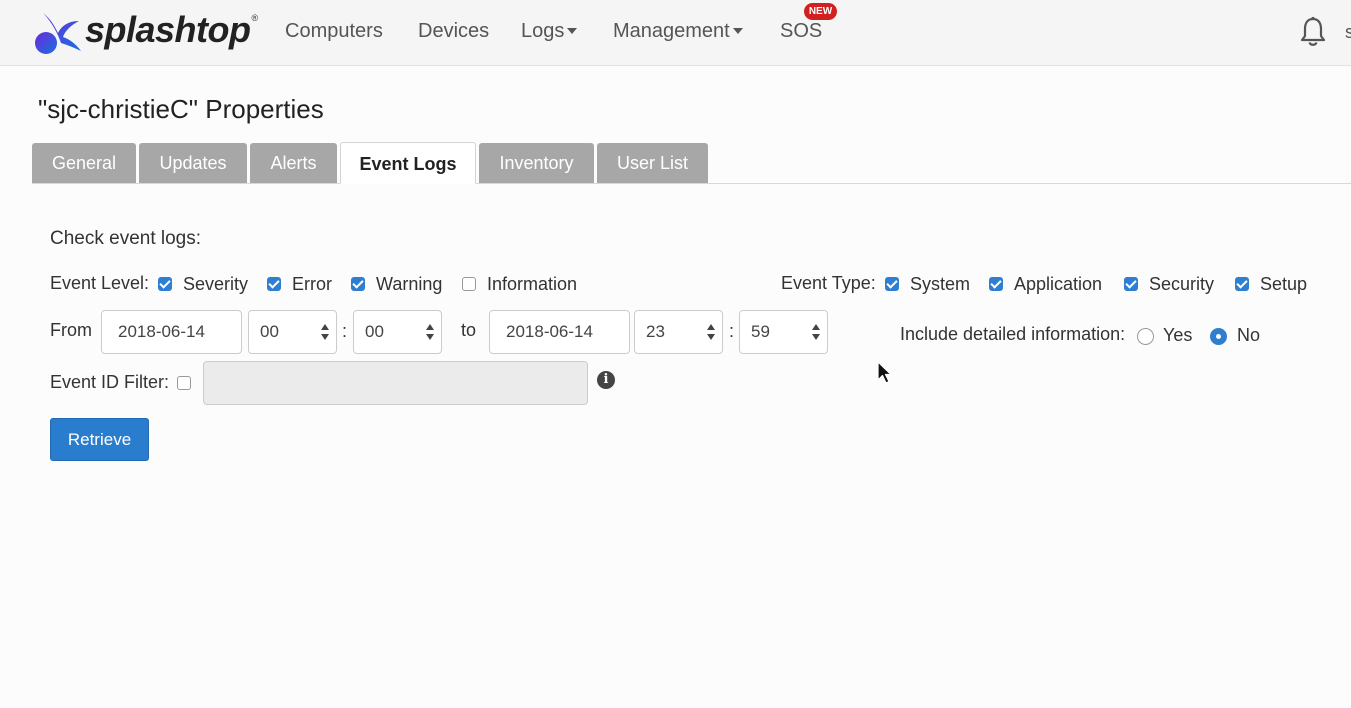 This screenshot has height=708, width=1351. Describe the element at coordinates (100, 283) in the screenshot. I see `event-level-label: Event Level:` at that location.